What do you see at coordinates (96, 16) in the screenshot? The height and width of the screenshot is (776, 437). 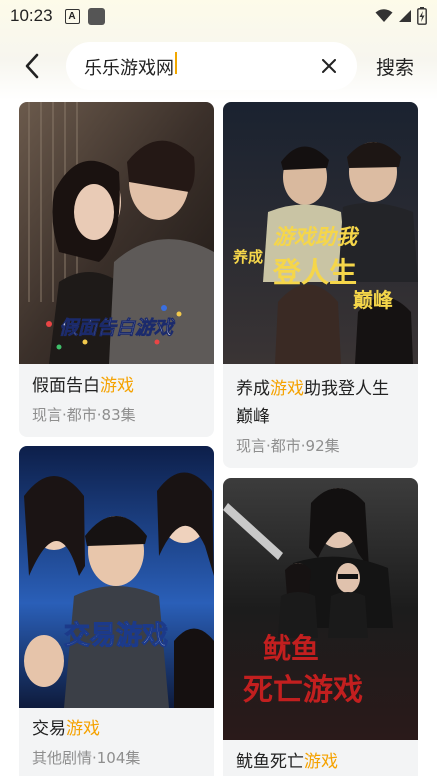 I see `notification-square-icon` at bounding box center [96, 16].